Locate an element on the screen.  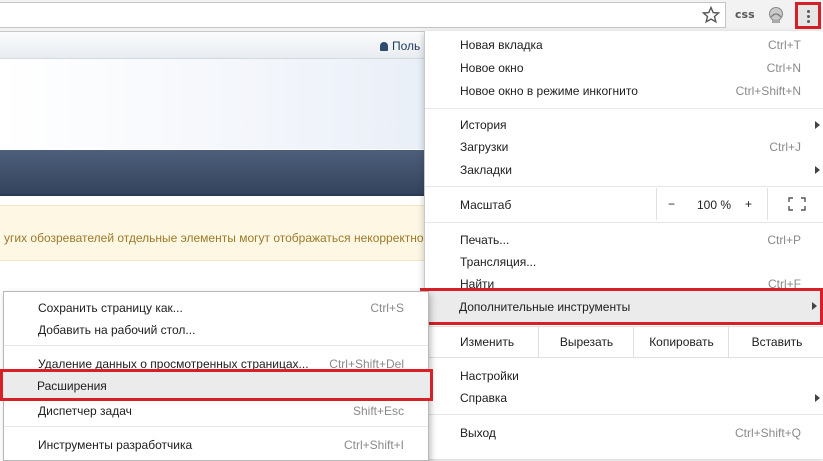
menu-item-downloads: Загрузки Ctrl+J is located at coordinates (624, 146).